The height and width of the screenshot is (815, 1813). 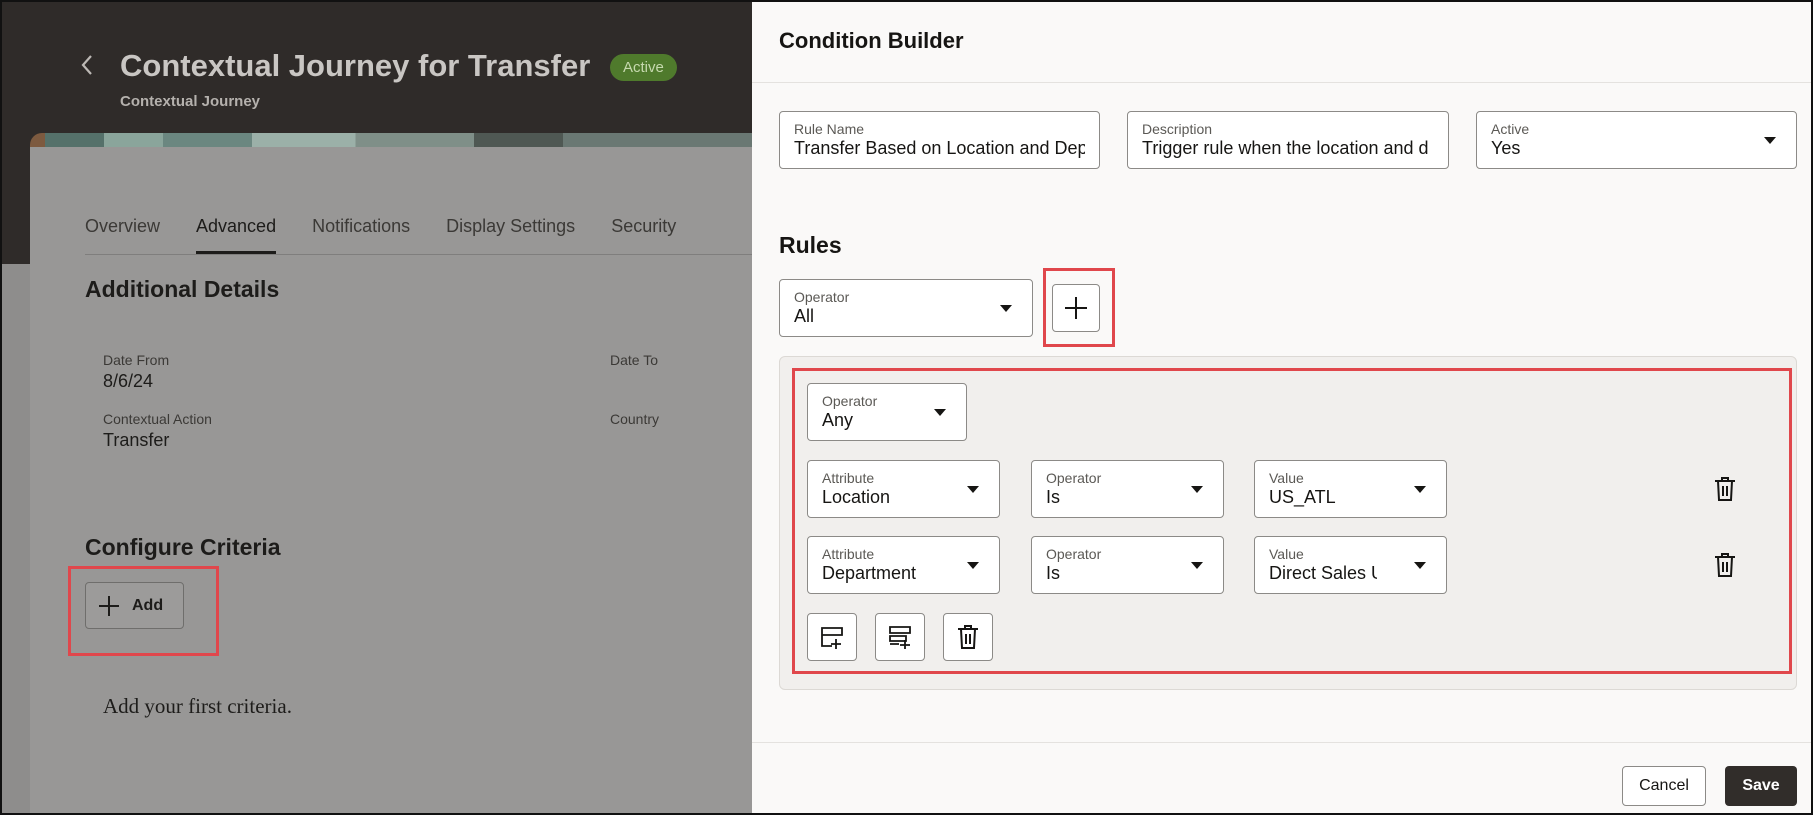 What do you see at coordinates (1285, 148) in the screenshot?
I see `description-value: Trigger rule when the location and d` at bounding box center [1285, 148].